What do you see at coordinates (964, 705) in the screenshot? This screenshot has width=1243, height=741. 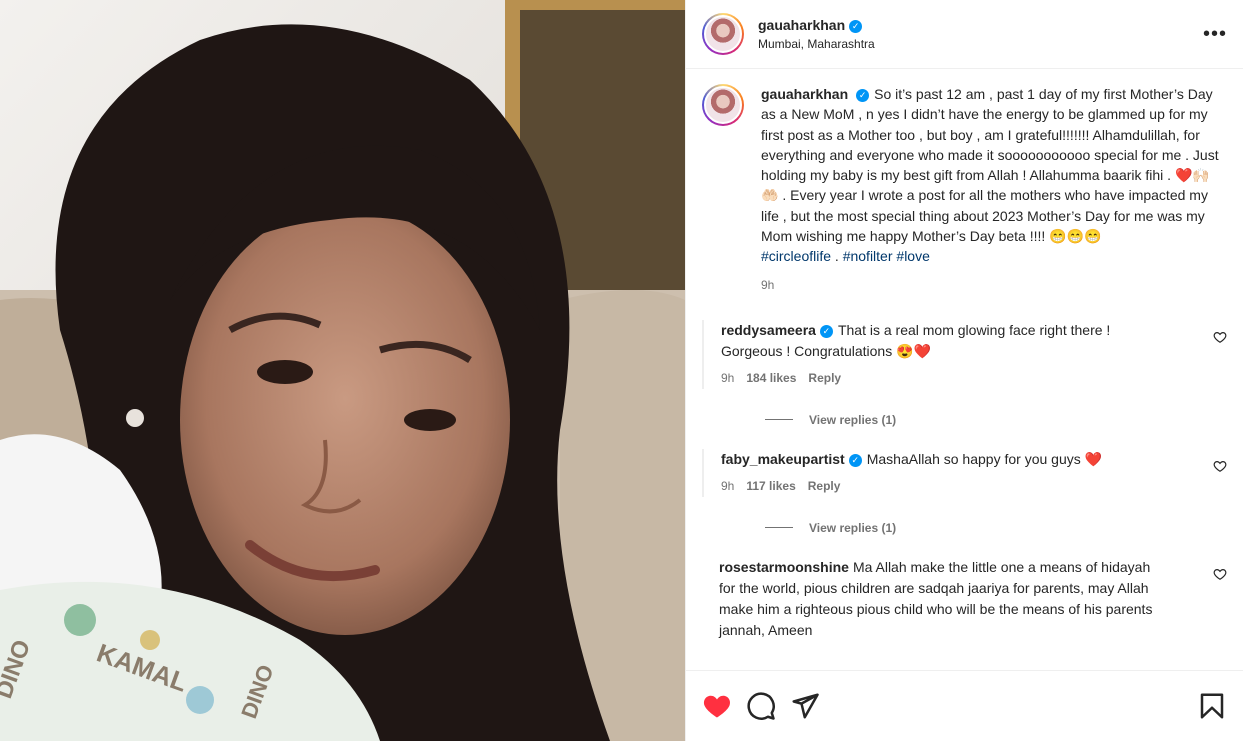 I see `post-actions` at bounding box center [964, 705].